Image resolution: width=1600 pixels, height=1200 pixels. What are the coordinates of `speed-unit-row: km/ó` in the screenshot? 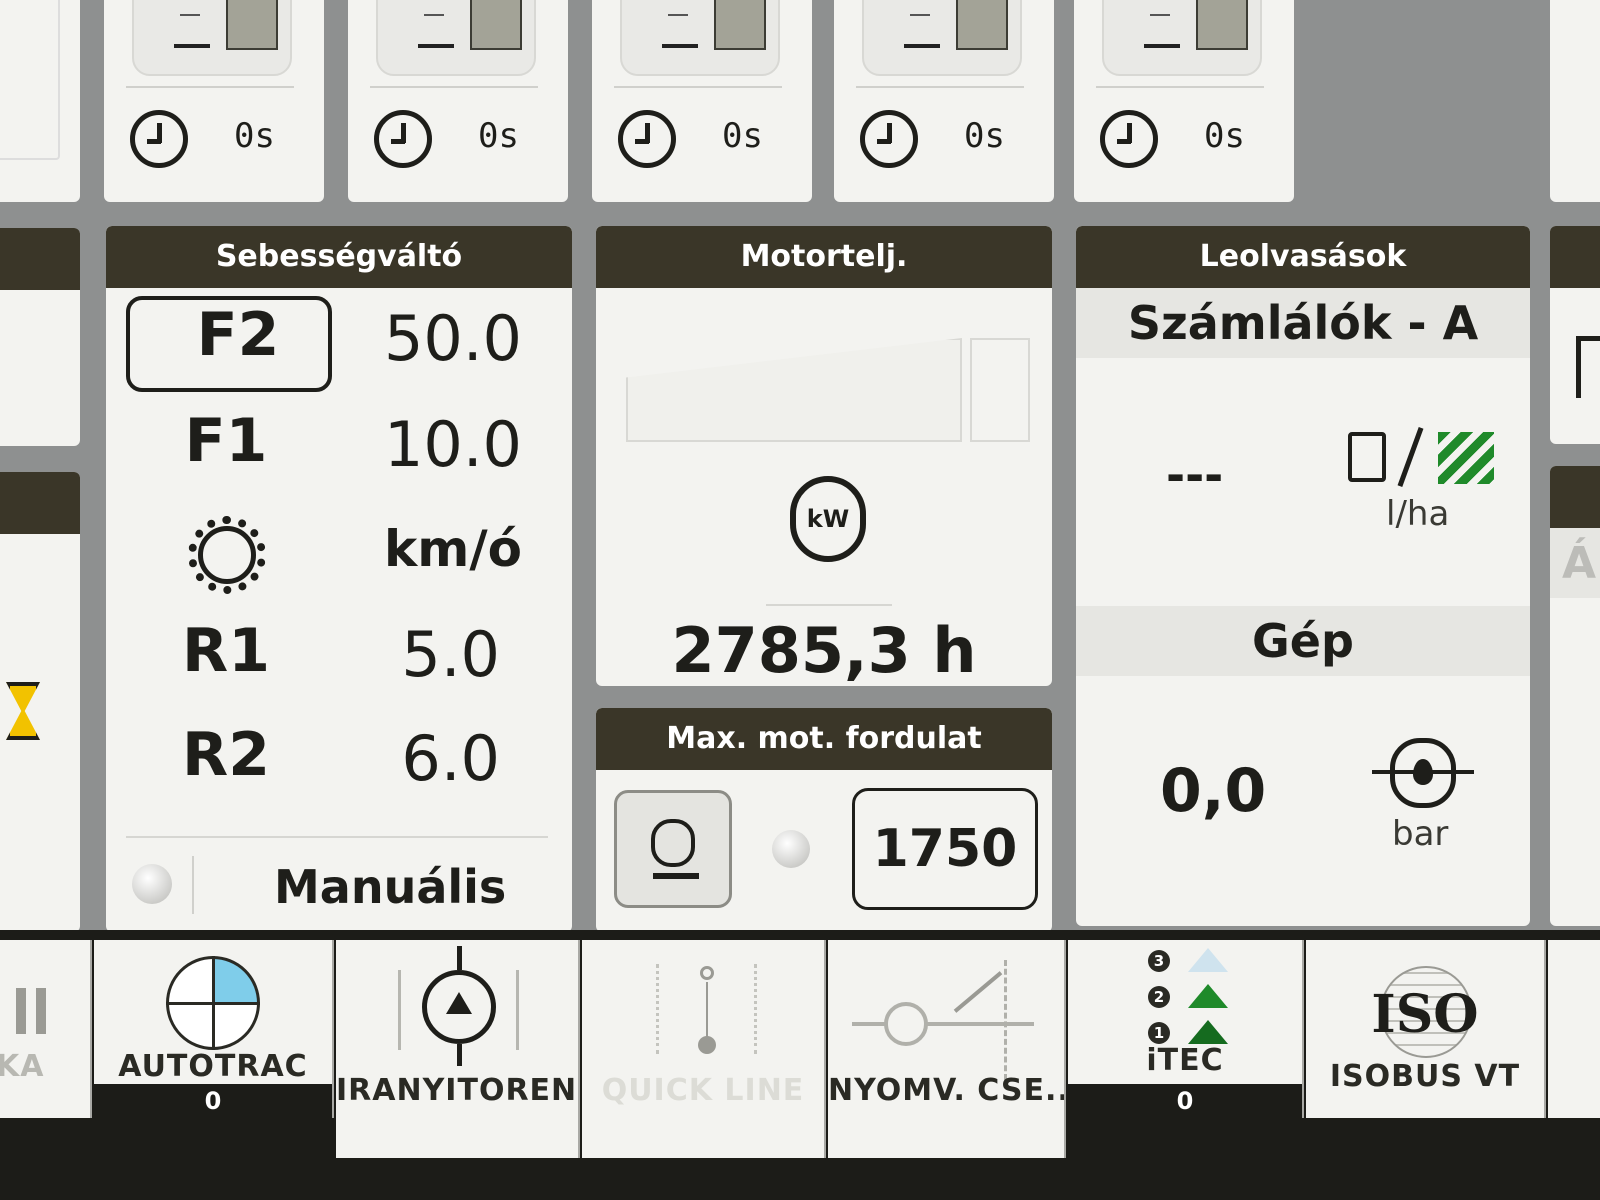 It's located at (339, 552).